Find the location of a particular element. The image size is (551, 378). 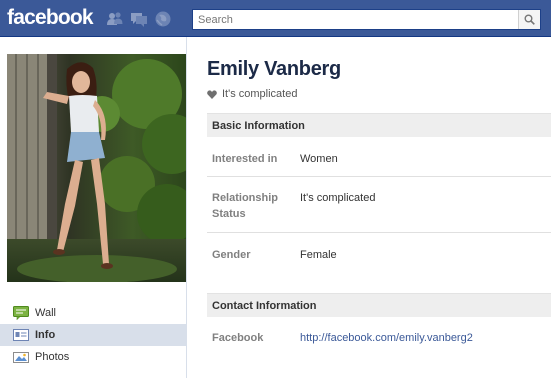

relationship-status-line: It's complicated is located at coordinates (252, 94).